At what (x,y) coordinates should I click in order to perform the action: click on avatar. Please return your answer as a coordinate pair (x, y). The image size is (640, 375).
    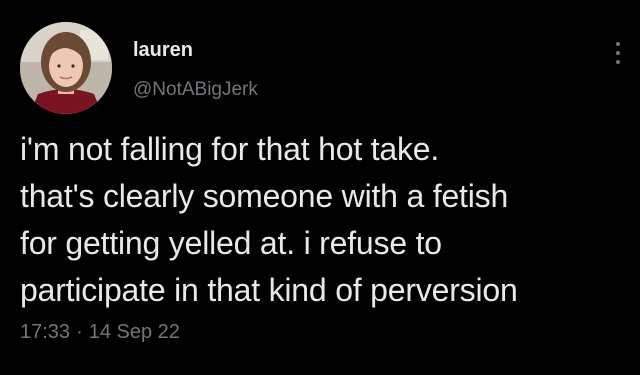
    Looking at the image, I should click on (66, 68).